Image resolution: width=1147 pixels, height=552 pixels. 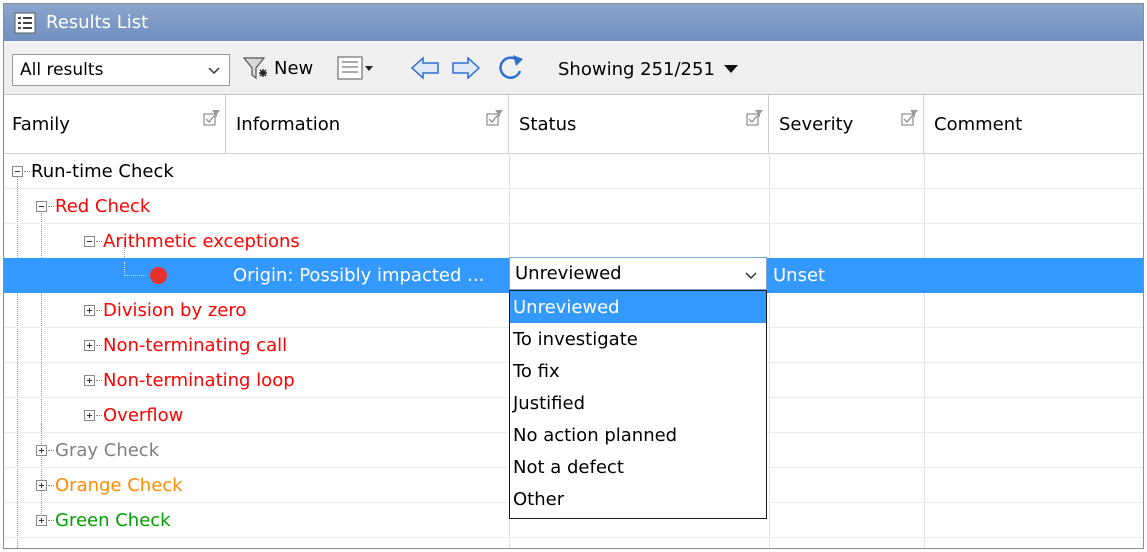 I want to click on result-severity: Unset, so click(x=799, y=275).